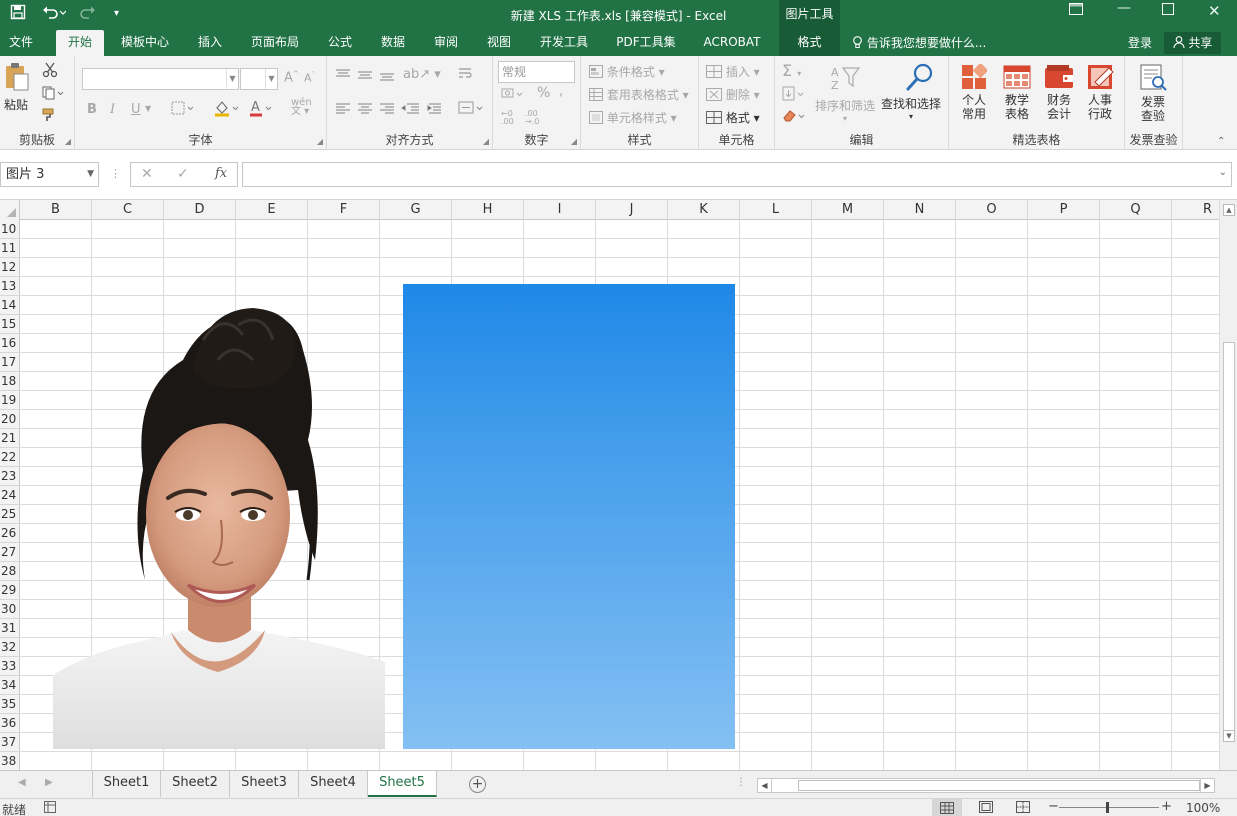 Image resolution: width=1237 pixels, height=816 pixels. I want to click on copy-icon, so click(53, 94).